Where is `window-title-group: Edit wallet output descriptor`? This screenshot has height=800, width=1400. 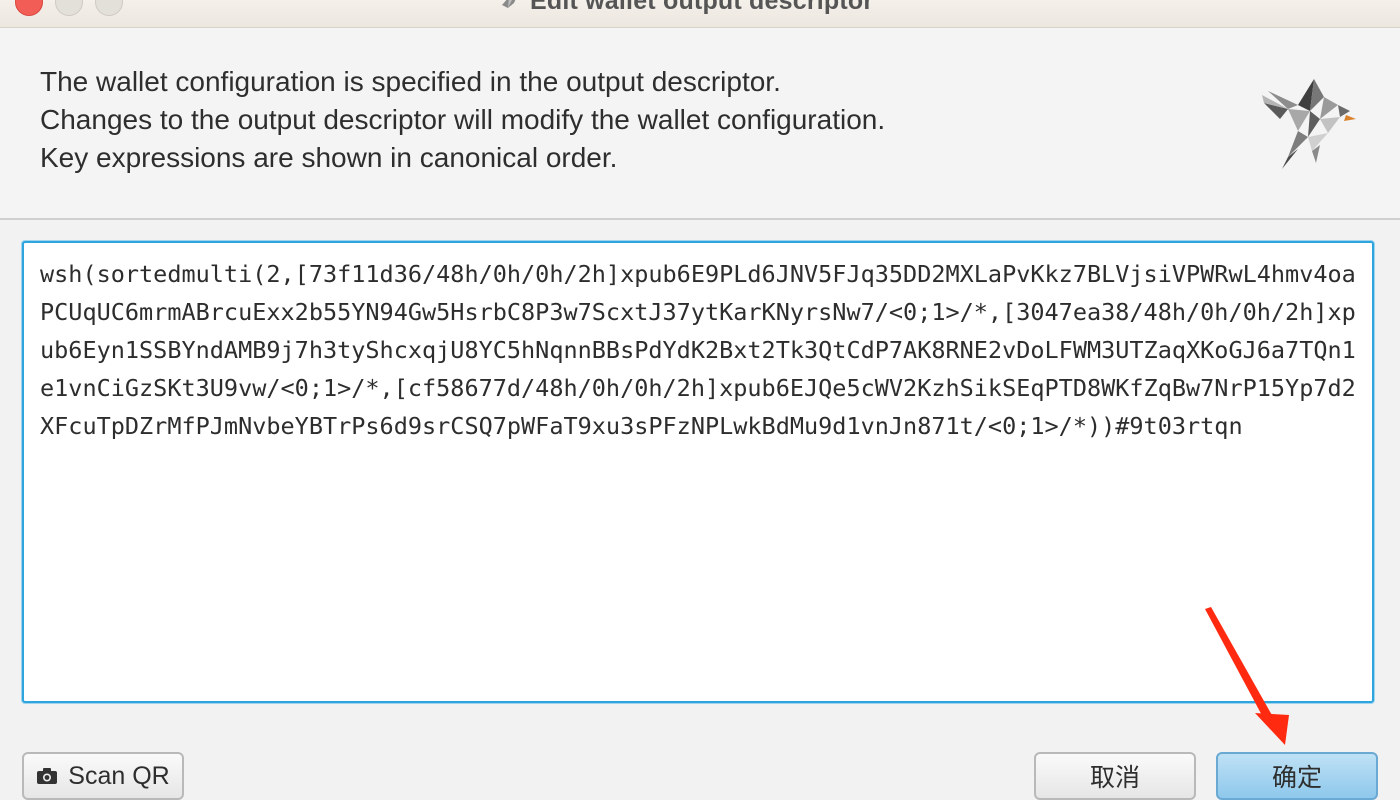 window-title-group: Edit wallet output descriptor is located at coordinates (686, 8).